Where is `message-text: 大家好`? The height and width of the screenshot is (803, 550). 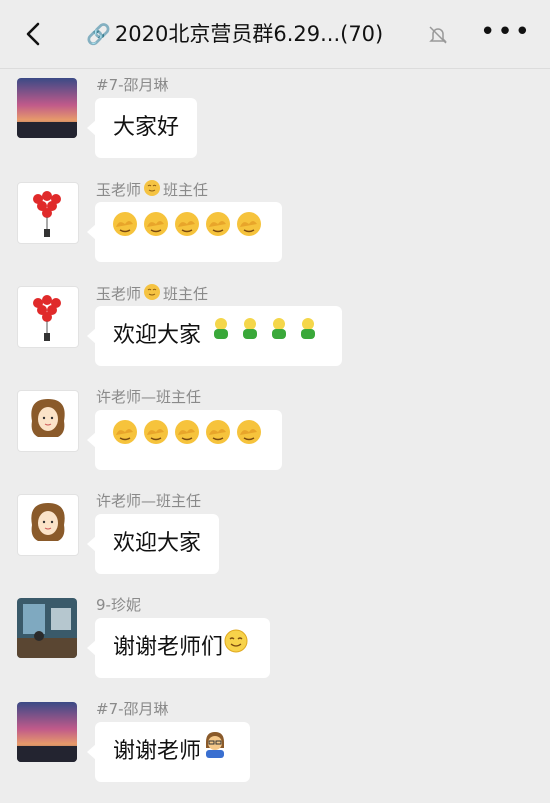 message-text: 大家好 is located at coordinates (146, 127).